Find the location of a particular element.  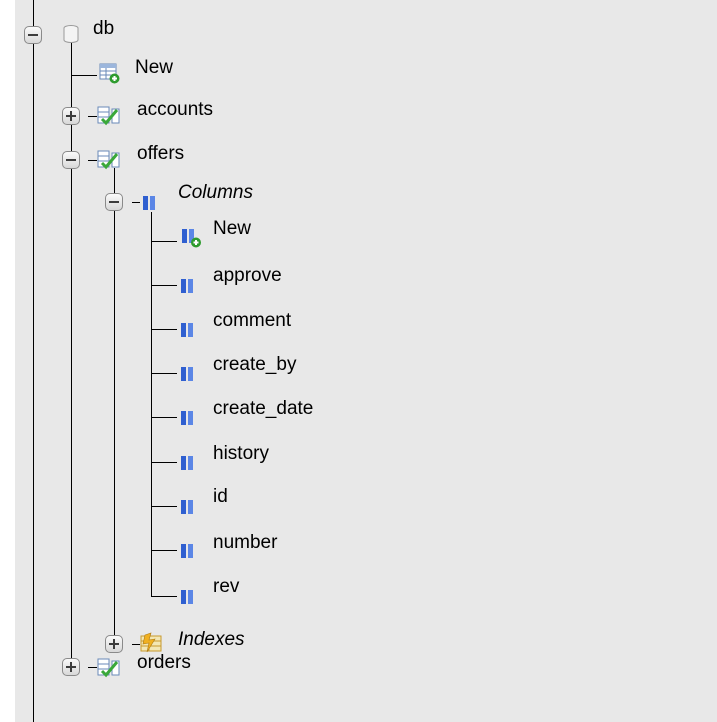

table-orders-label: orders is located at coordinates (164, 663).